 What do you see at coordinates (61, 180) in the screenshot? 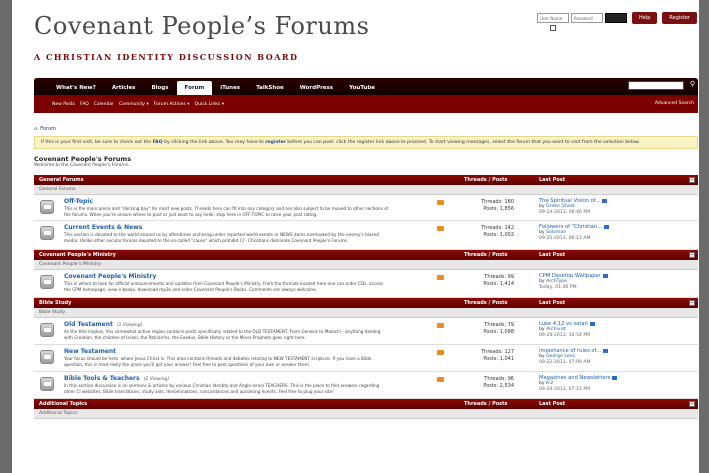
I see `category-name: General Forums` at bounding box center [61, 180].